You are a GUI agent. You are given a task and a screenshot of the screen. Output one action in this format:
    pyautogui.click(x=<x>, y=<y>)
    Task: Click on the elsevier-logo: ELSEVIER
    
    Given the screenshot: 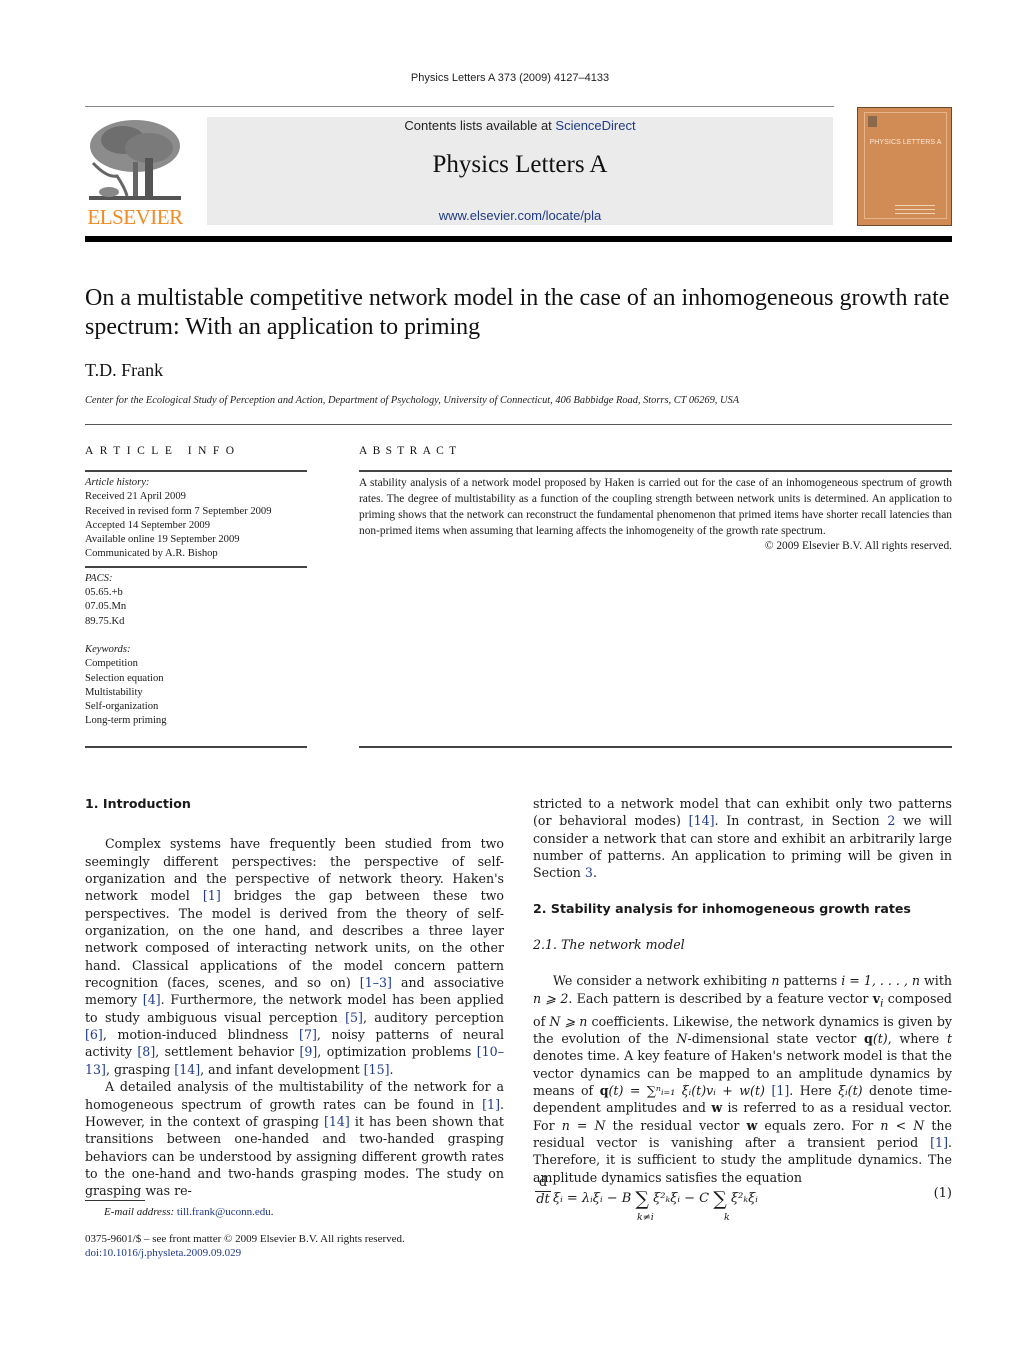 What is the action you would take?
    pyautogui.click(x=135, y=172)
    